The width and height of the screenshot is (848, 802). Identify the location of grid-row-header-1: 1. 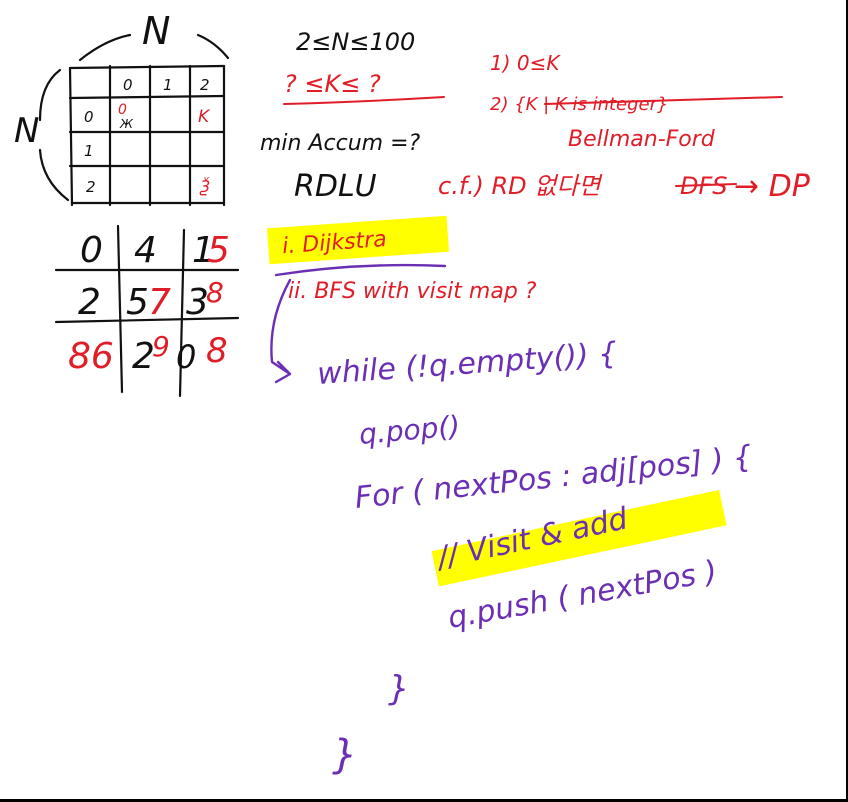
(89, 151).